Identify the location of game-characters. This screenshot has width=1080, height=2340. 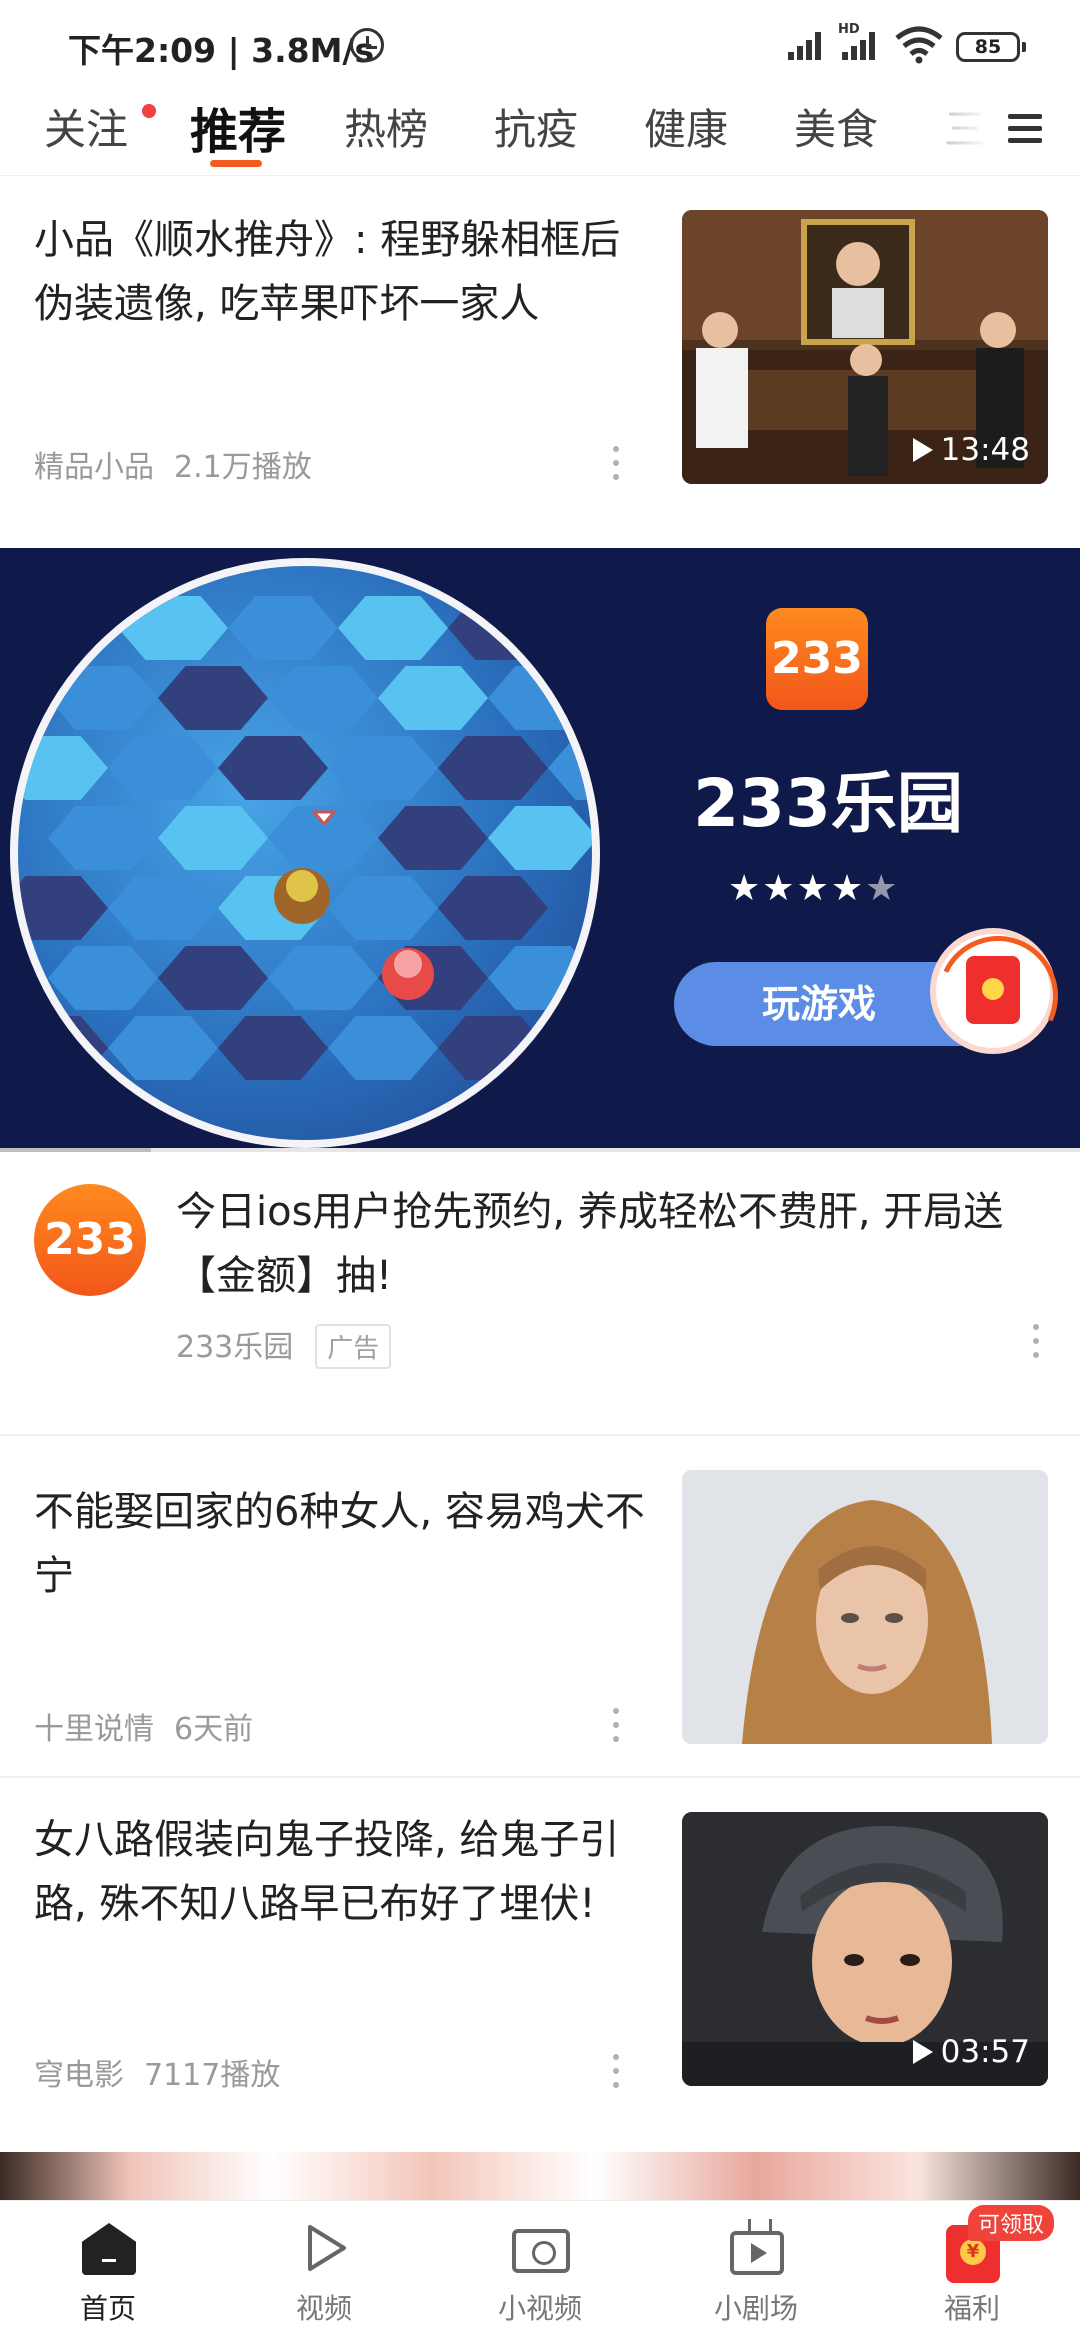
(354, 905).